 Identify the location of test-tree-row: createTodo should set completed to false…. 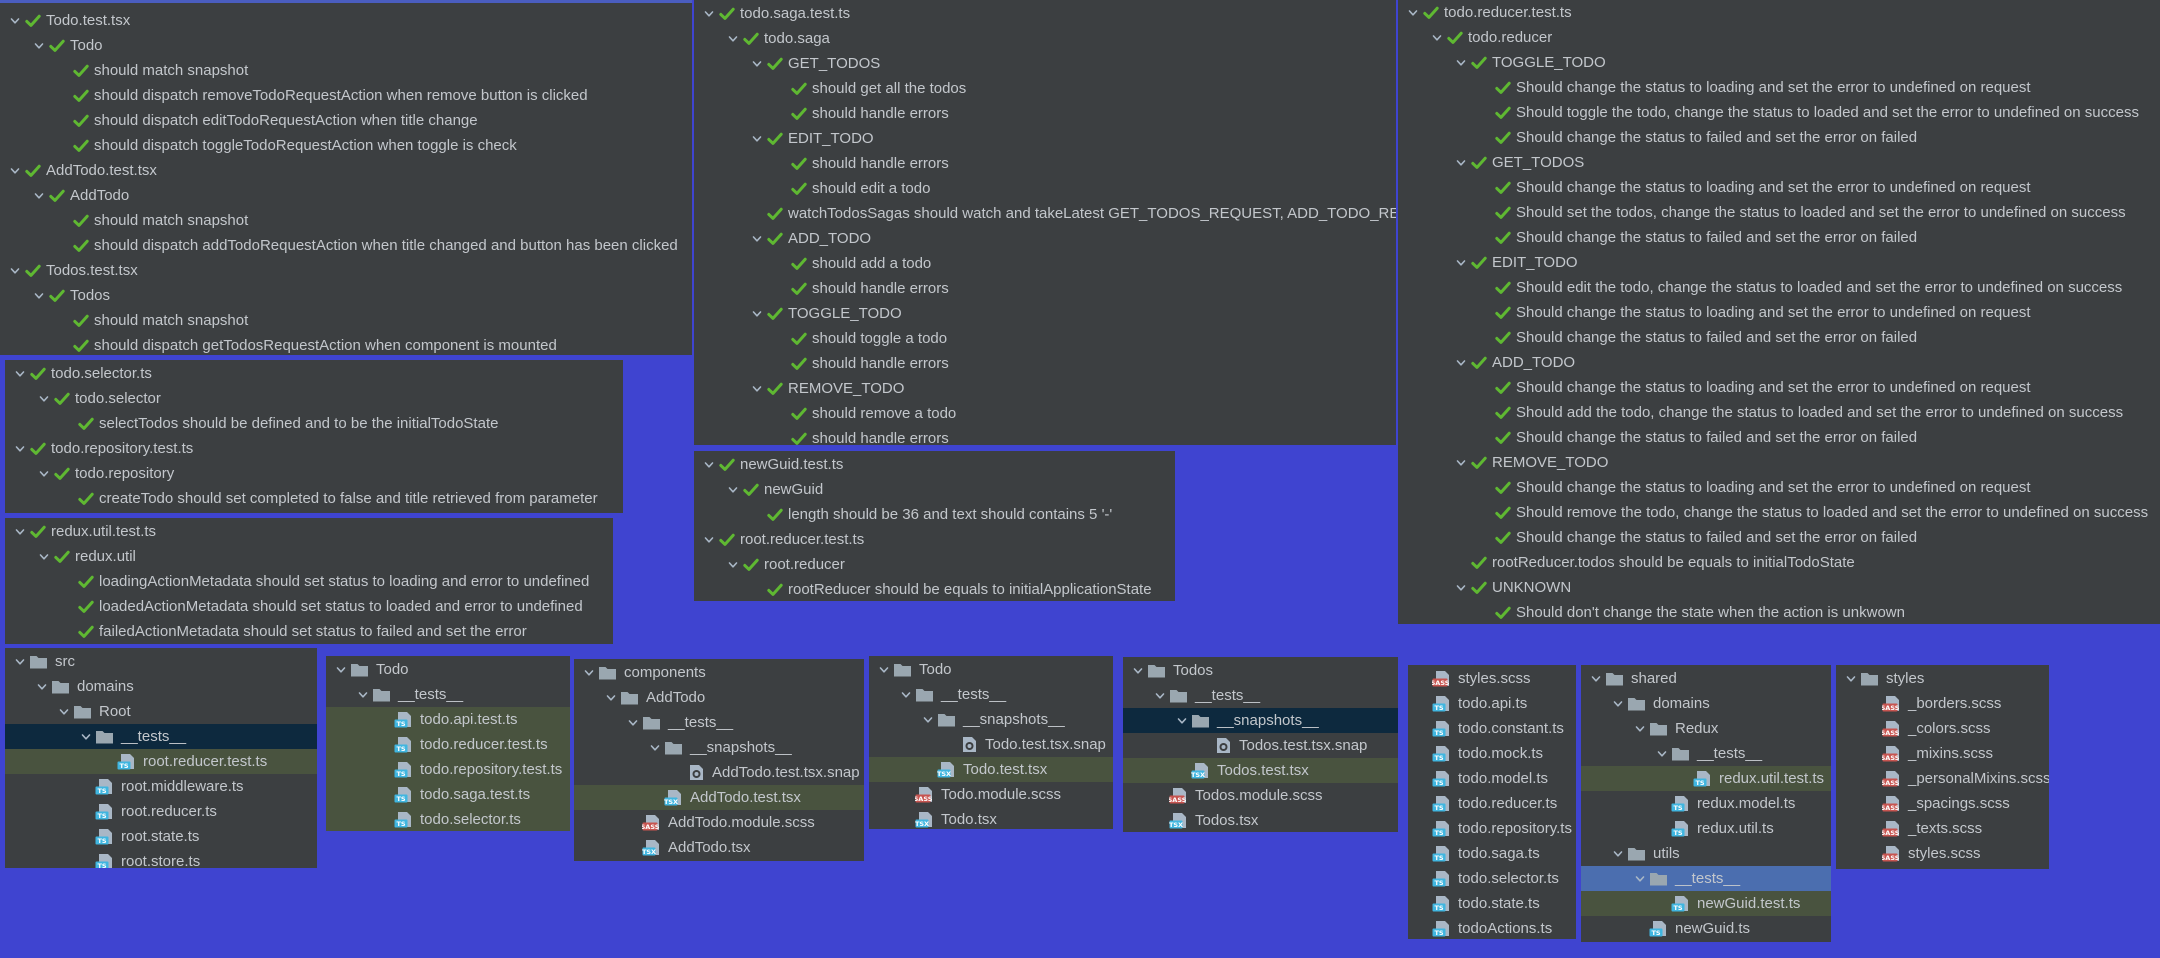
(314, 498).